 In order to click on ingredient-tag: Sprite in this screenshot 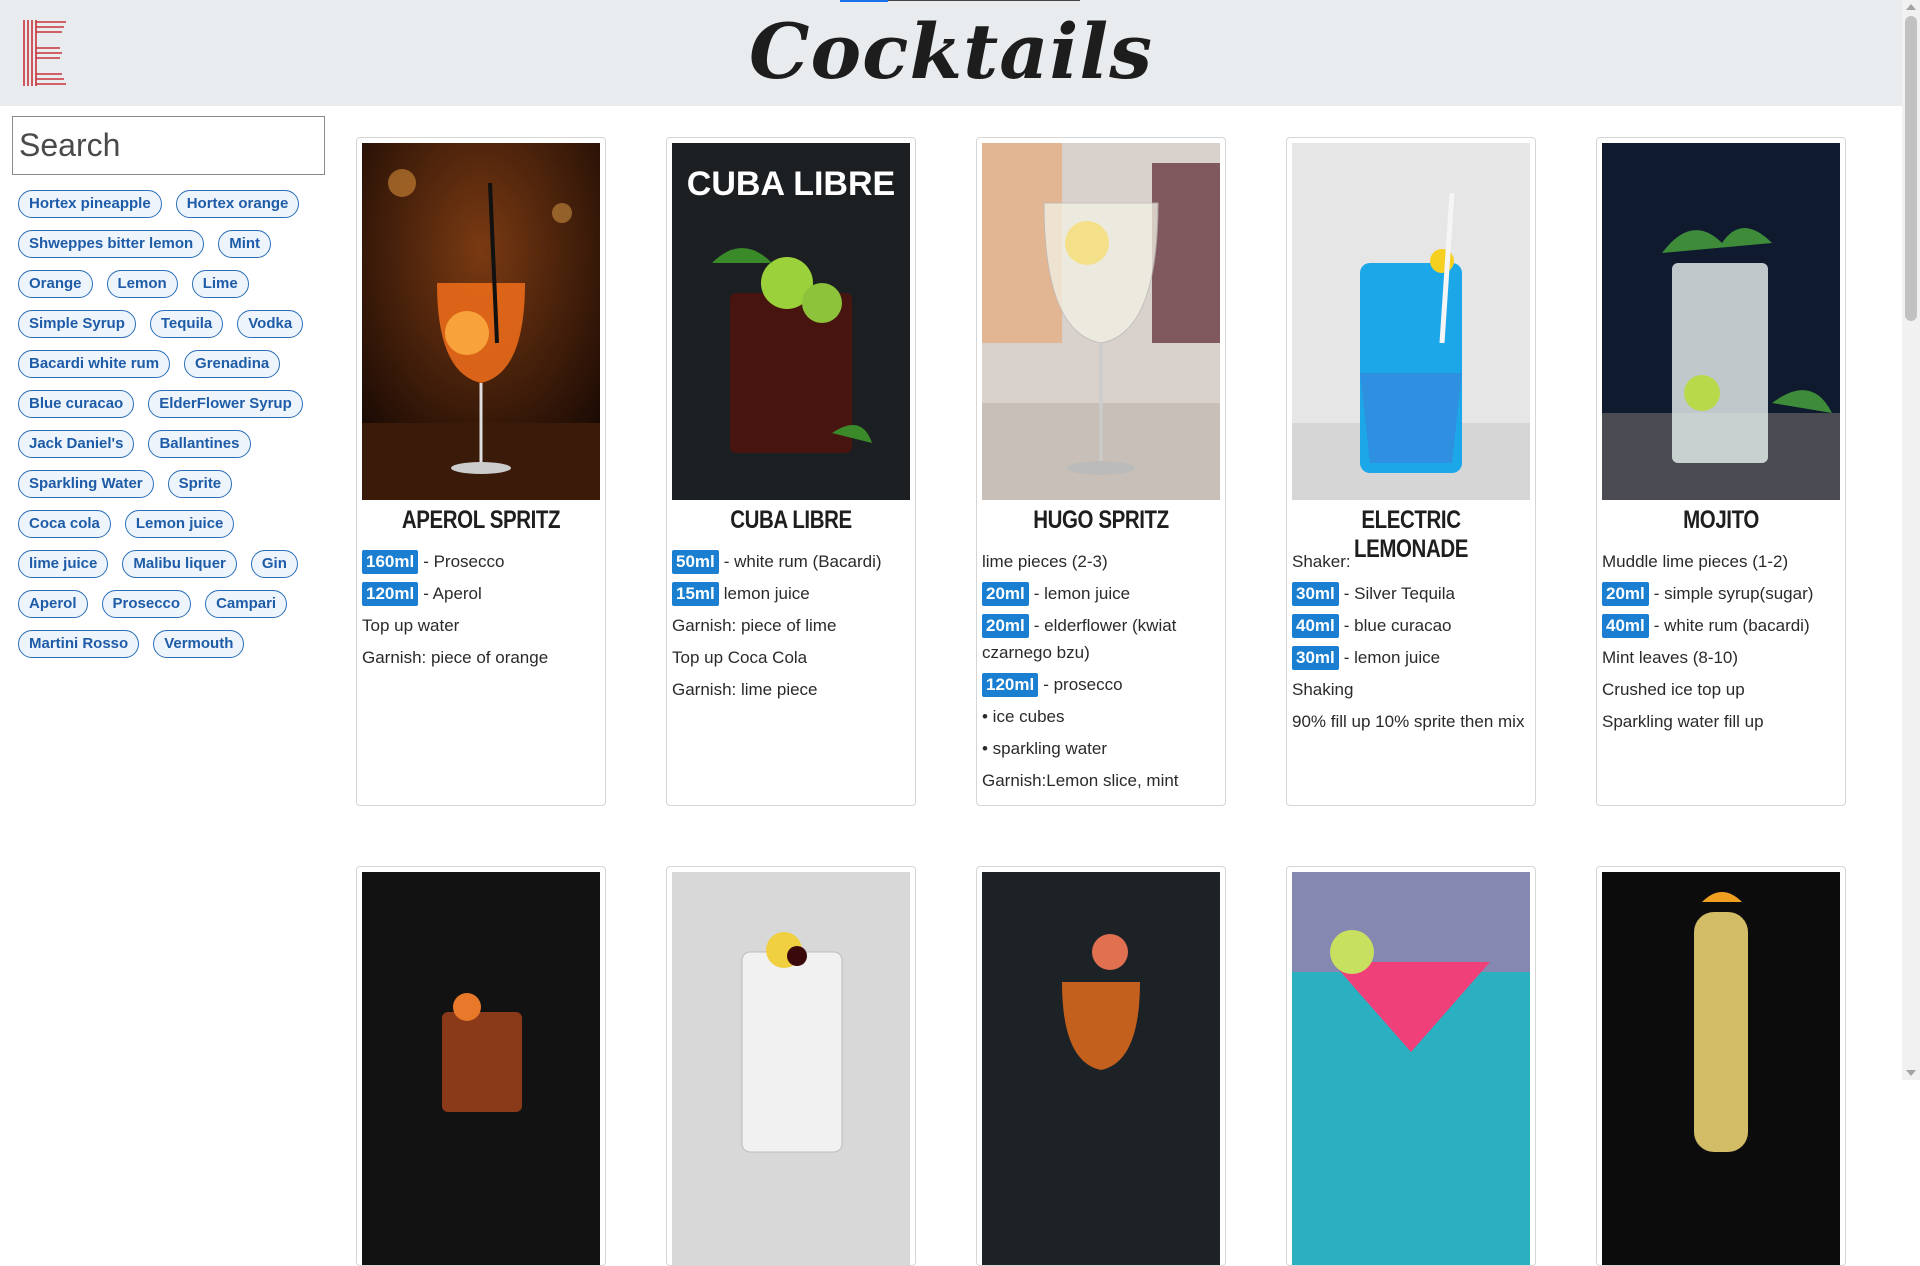, I will do `click(200, 484)`.